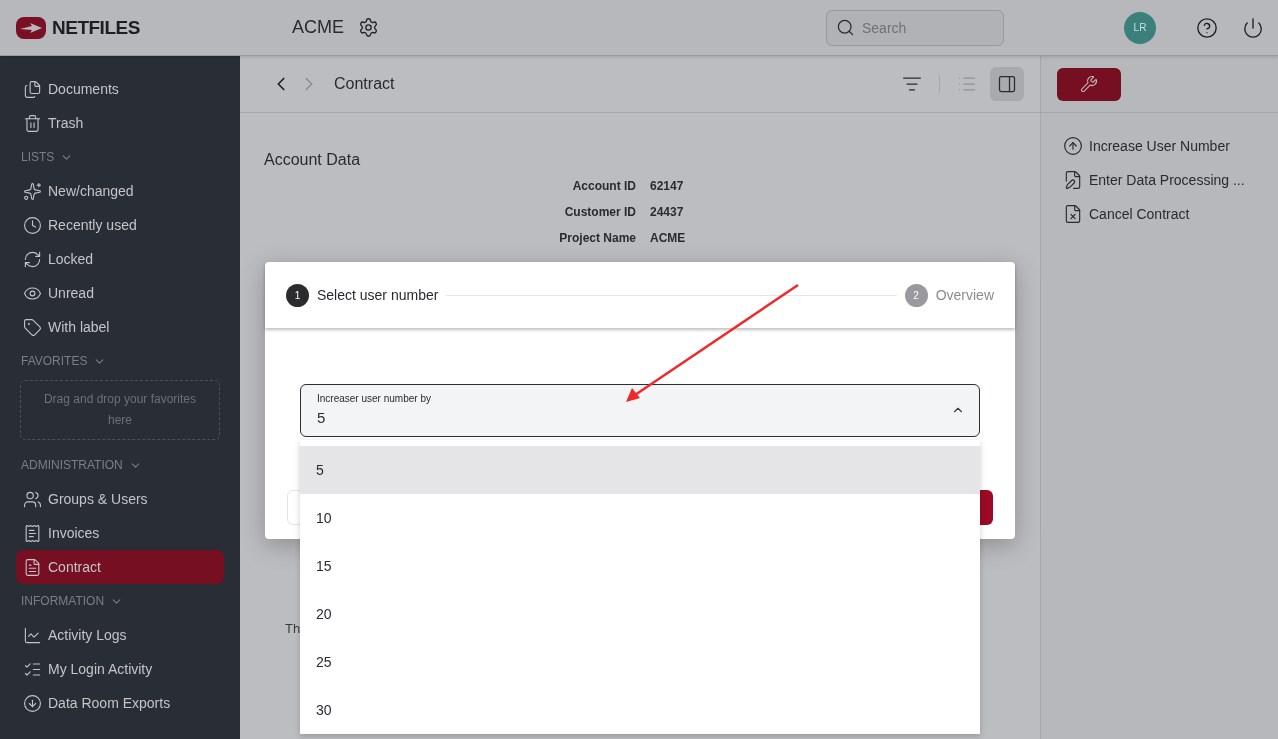  Describe the element at coordinates (120, 327) in the screenshot. I see `sidebar-item: With label` at that location.